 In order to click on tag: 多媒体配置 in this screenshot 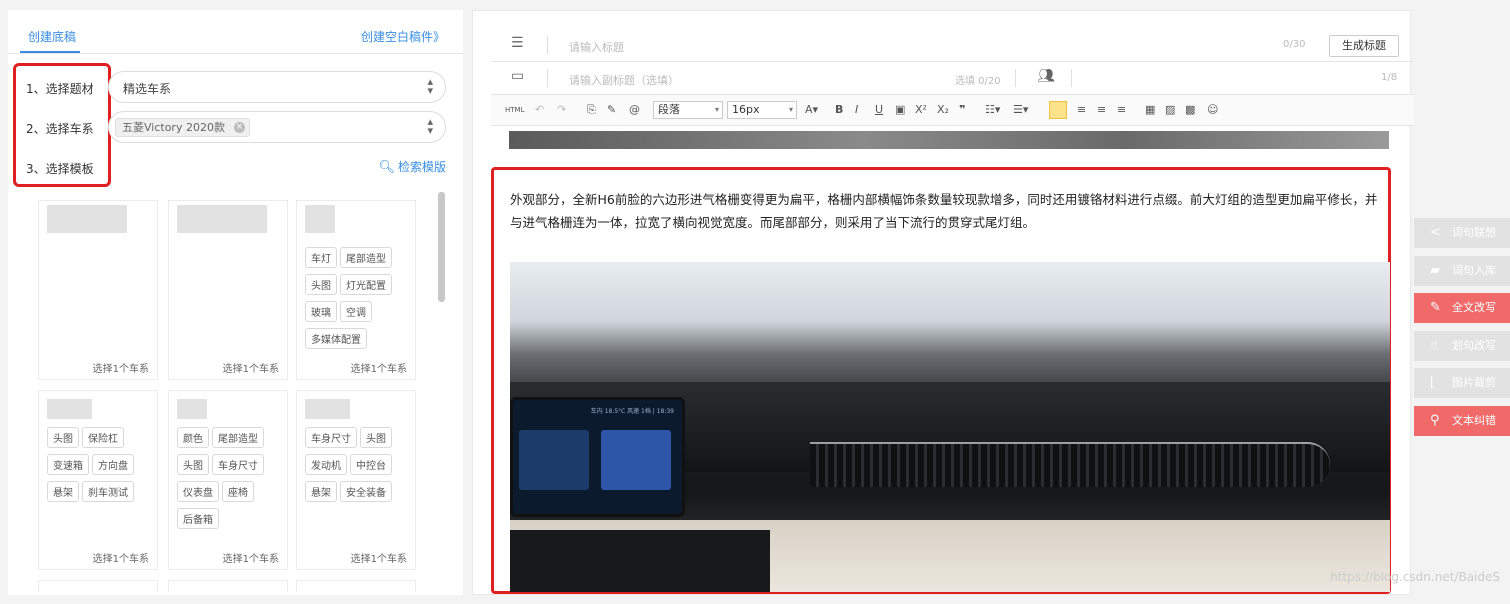, I will do `click(336, 338)`.